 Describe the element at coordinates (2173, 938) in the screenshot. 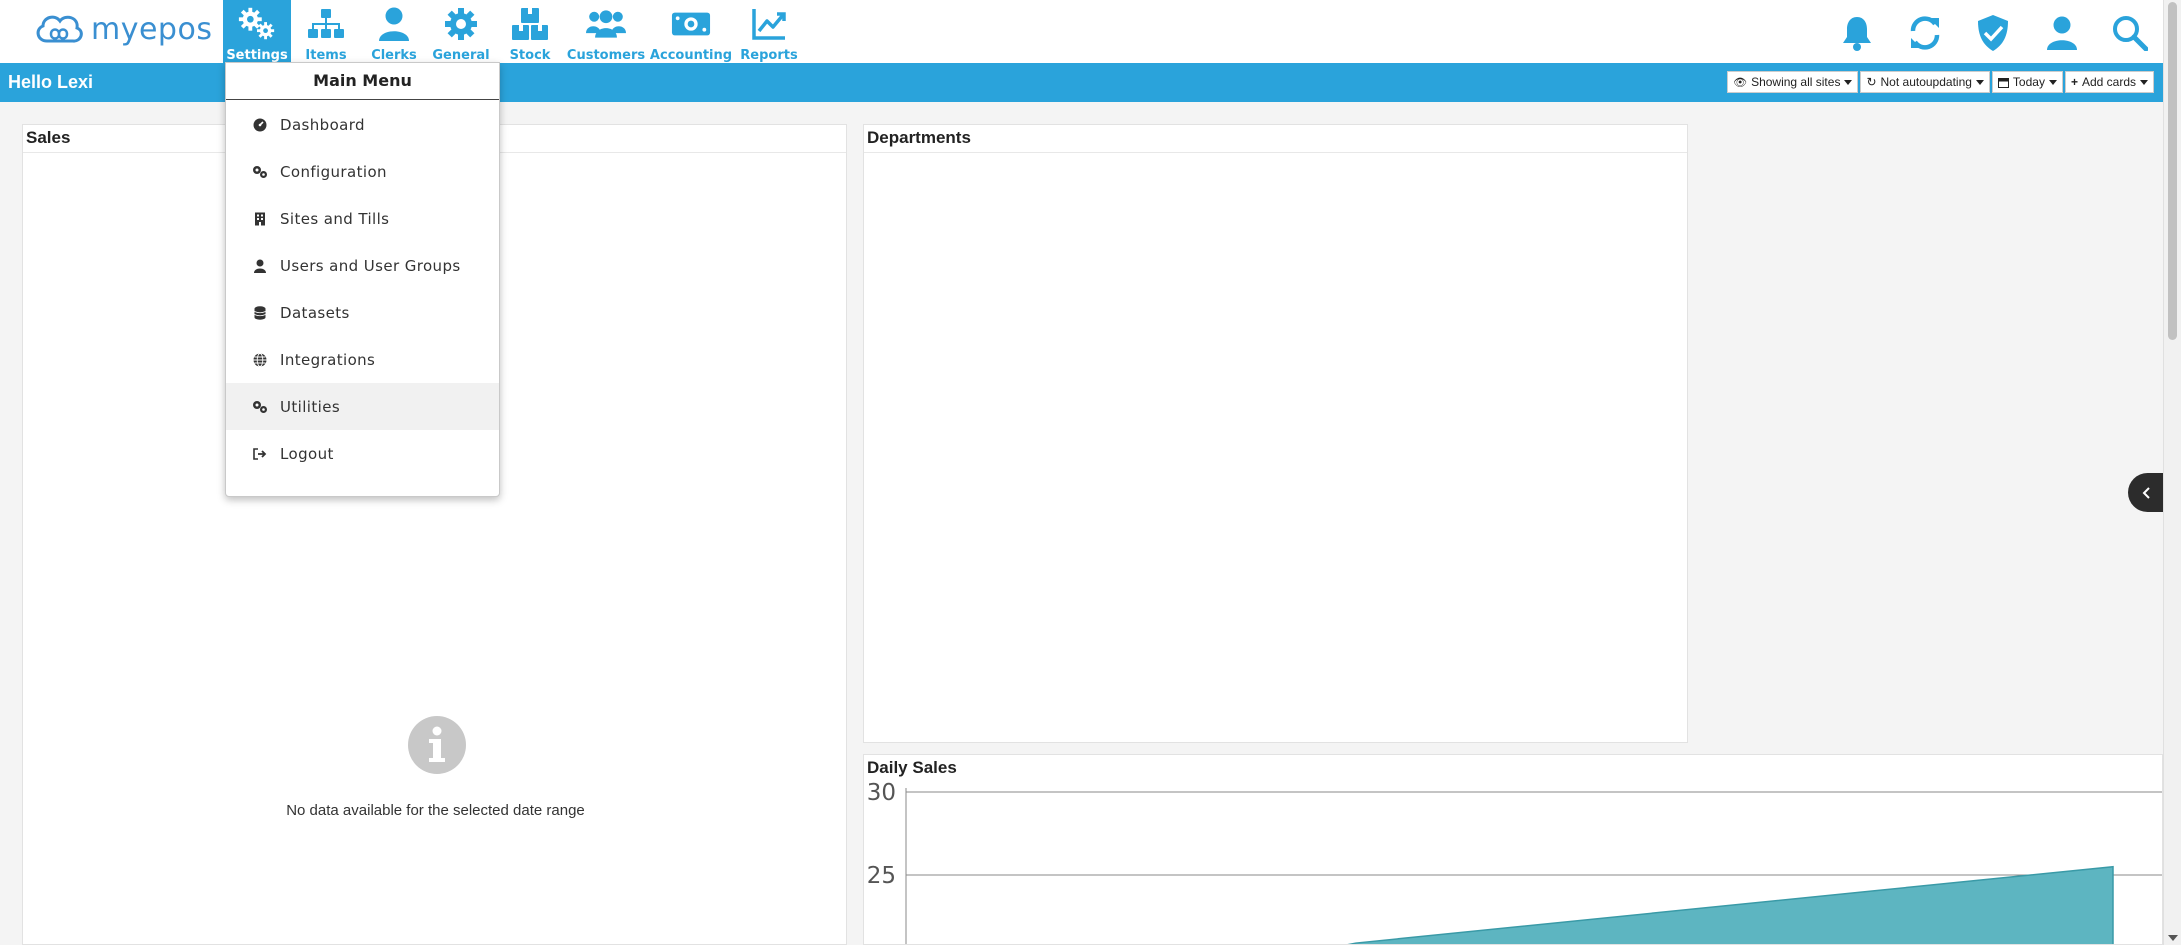

I see `scroll-down-arrow-icon` at that location.